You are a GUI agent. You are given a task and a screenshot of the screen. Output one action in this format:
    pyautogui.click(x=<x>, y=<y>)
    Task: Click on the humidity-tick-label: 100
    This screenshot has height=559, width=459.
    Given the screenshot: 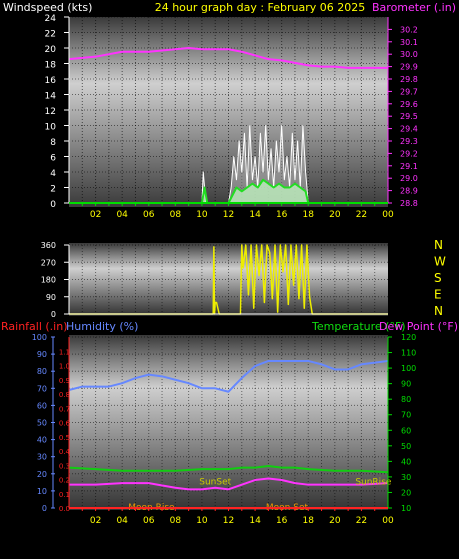 What is the action you would take?
    pyautogui.click(x=39, y=337)
    